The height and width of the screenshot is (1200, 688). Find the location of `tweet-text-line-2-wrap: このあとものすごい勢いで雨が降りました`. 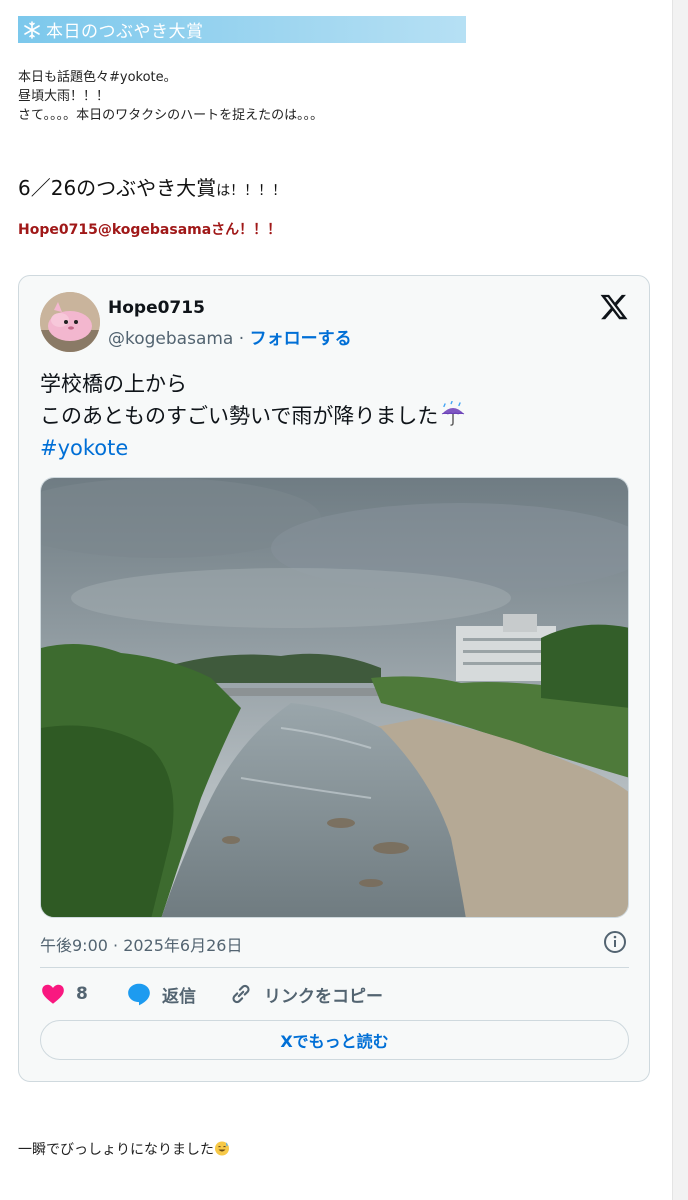

tweet-text-line-2-wrap: このあとものすごい勢いで雨が降りました is located at coordinates (253, 416).